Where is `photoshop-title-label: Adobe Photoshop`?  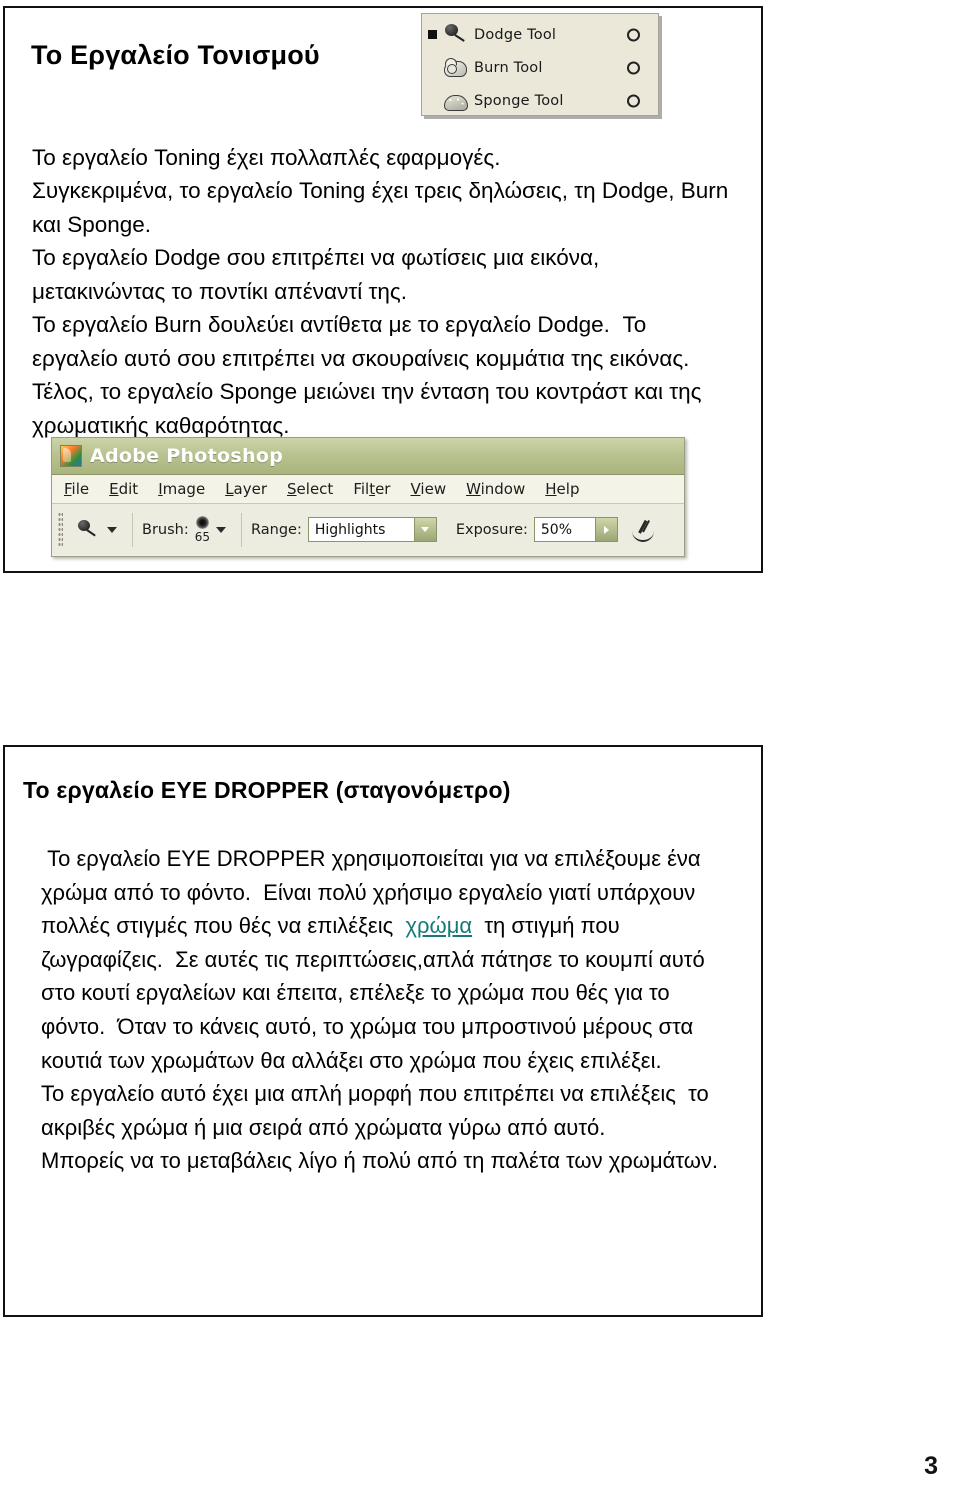 photoshop-title-label: Adobe Photoshop is located at coordinates (187, 456).